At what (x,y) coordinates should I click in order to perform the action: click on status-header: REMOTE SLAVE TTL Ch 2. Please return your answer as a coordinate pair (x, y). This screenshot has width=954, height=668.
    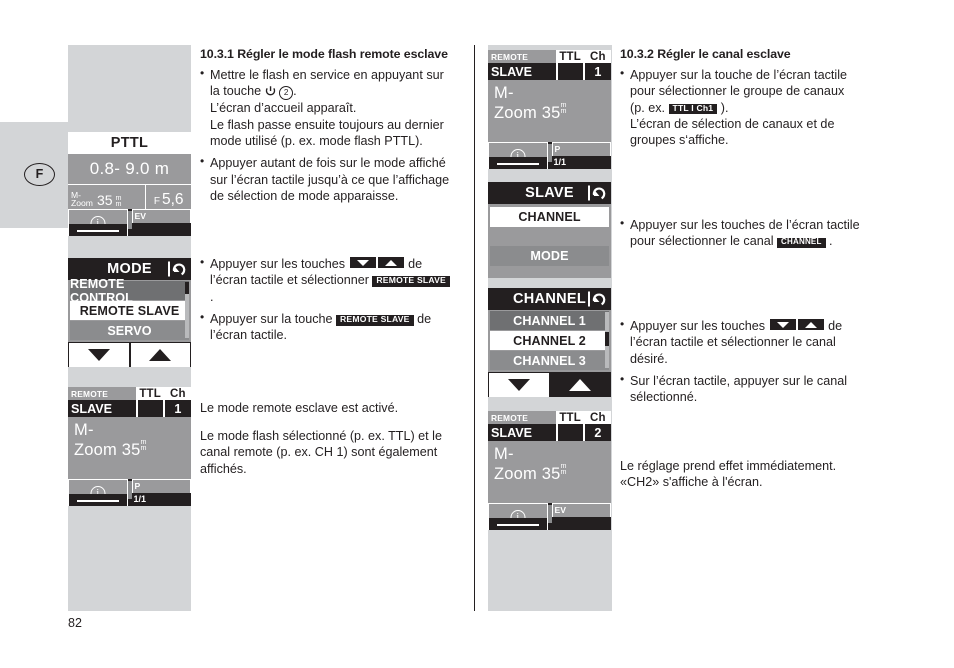
    Looking at the image, I should click on (549, 426).